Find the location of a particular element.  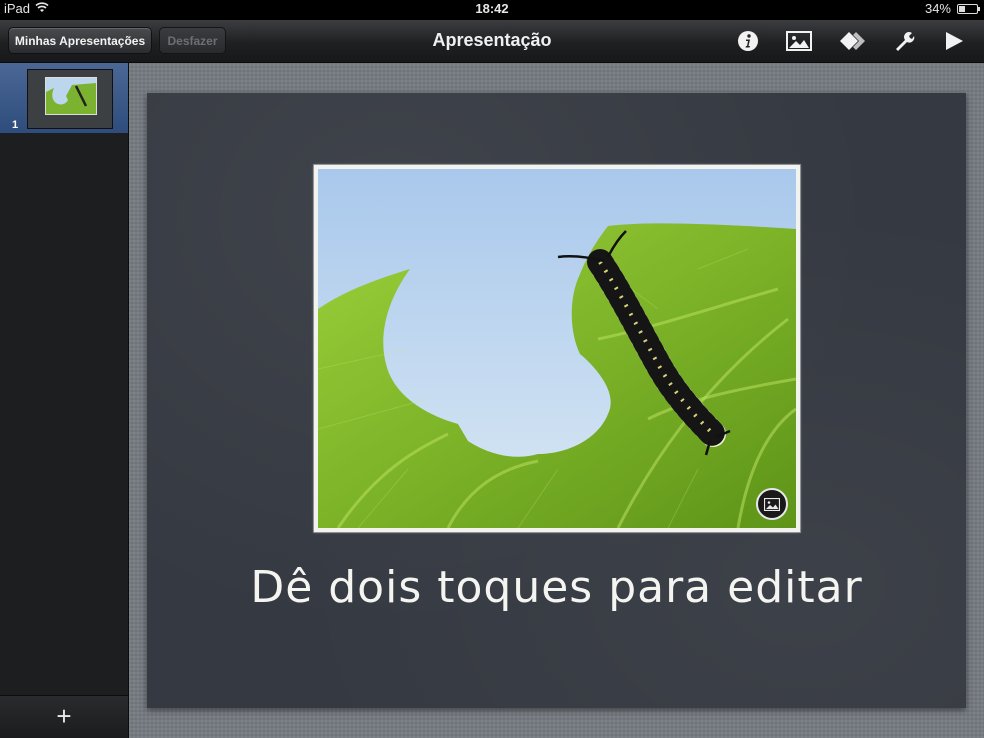

slide-thumbnail-row: 1 is located at coordinates (64, 98).